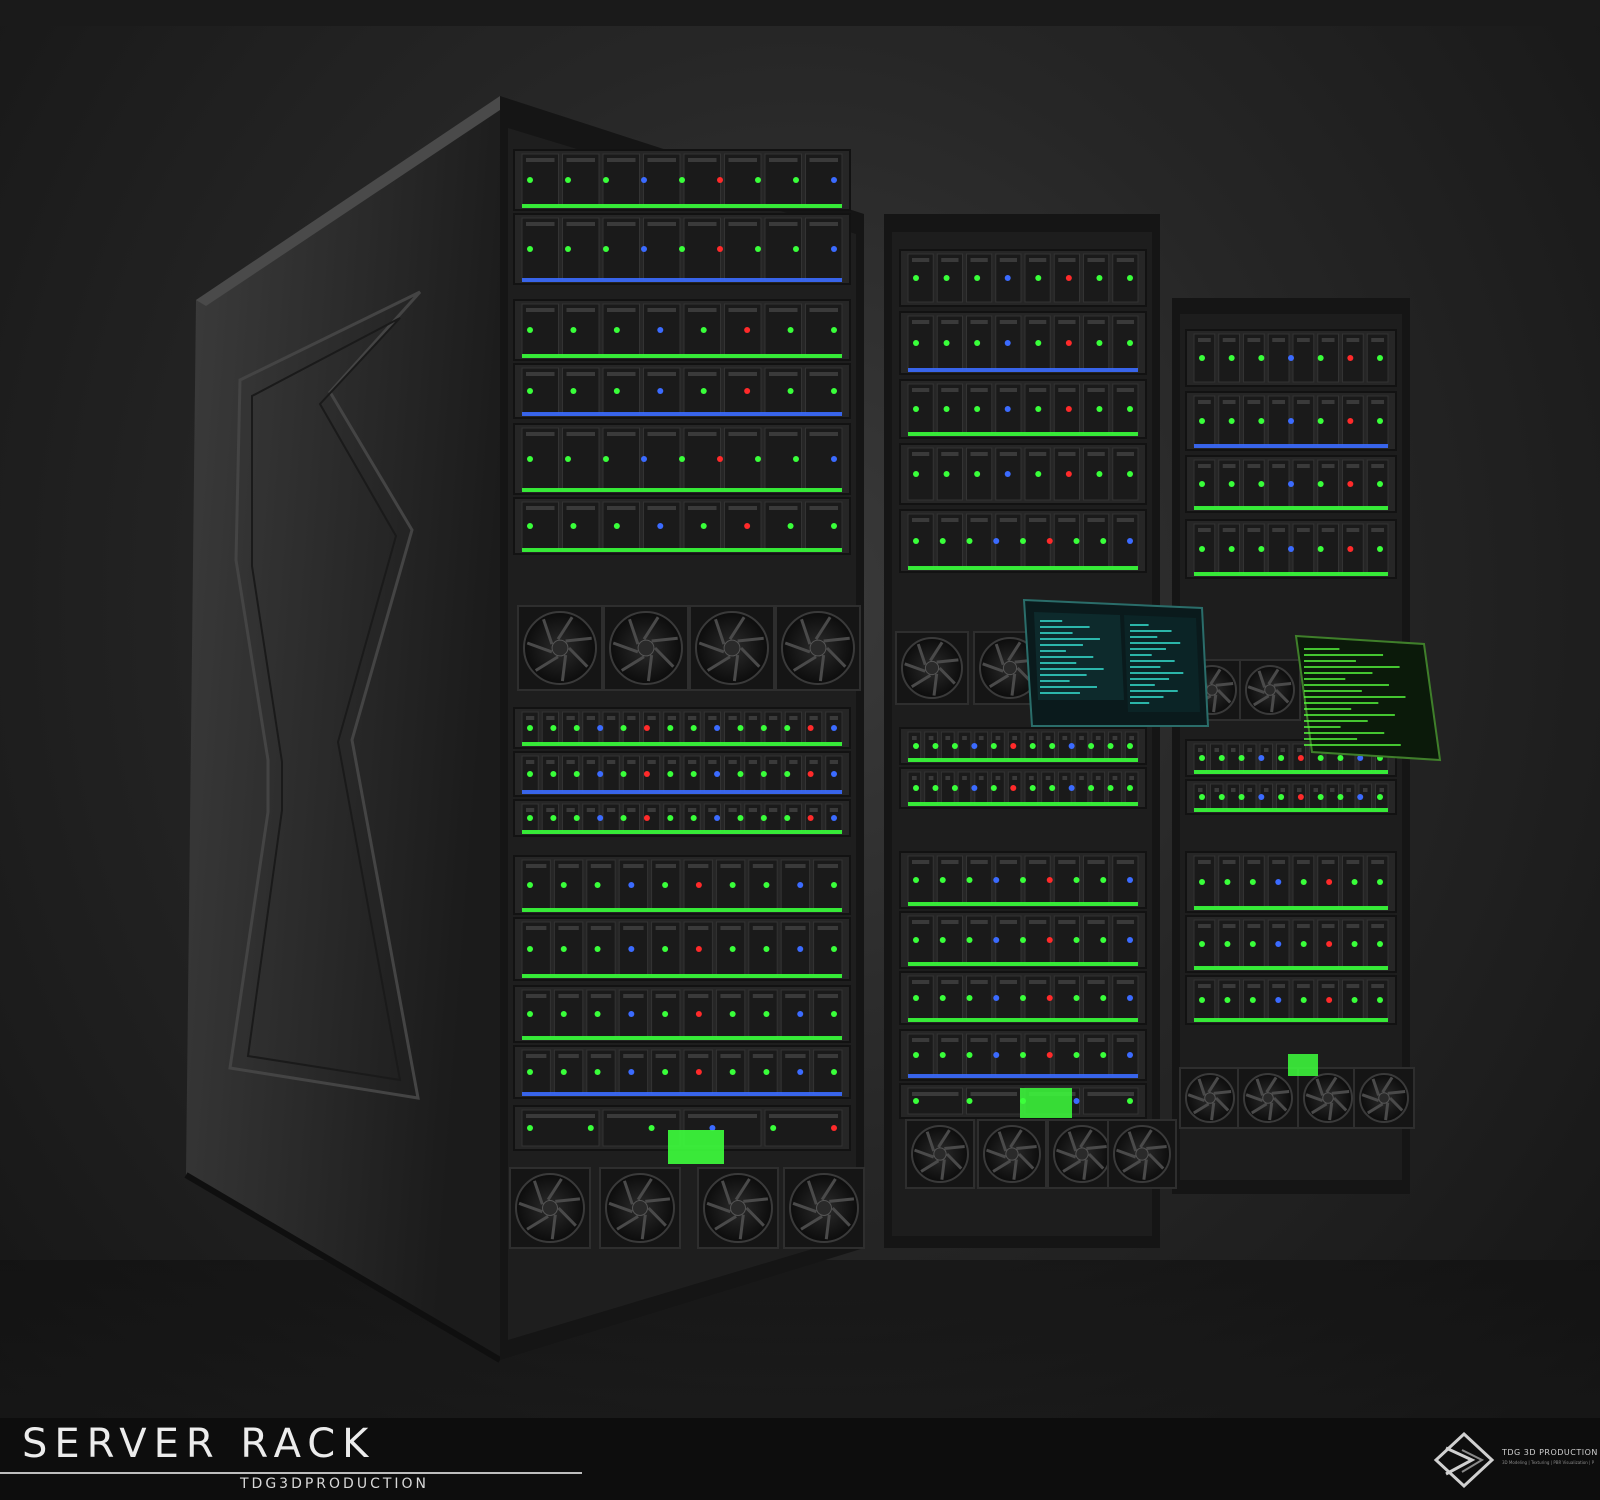 The width and height of the screenshot is (1600, 1500). Describe the element at coordinates (1464, 1460) in the screenshot. I see `tdg-diamond-logo-icon` at that location.